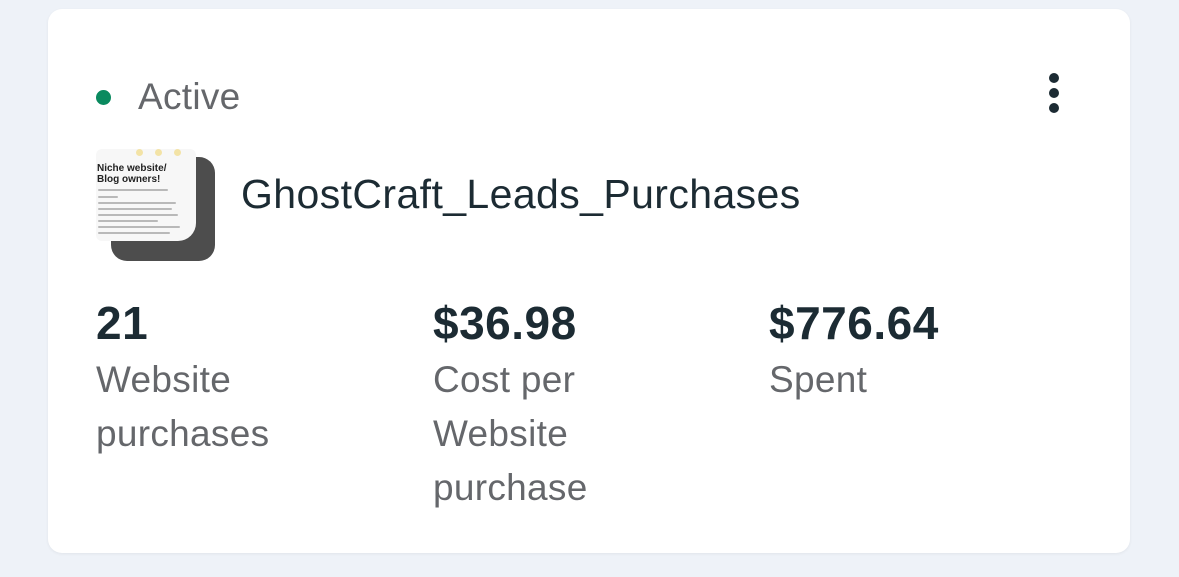 This screenshot has height=577, width=1179. What do you see at coordinates (854, 350) in the screenshot?
I see `metric-amount-spent: $776.64 Spent` at bounding box center [854, 350].